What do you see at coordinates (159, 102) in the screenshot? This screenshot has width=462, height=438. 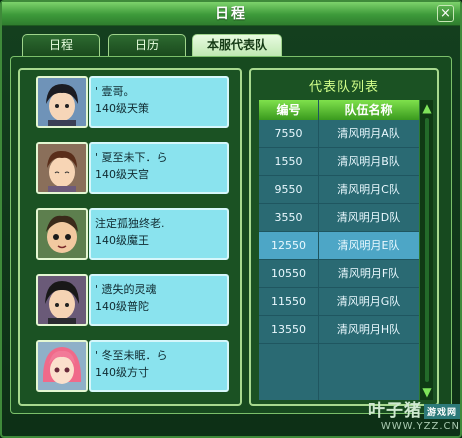 I see `member-info: ' 壹哥。 140级天策` at bounding box center [159, 102].